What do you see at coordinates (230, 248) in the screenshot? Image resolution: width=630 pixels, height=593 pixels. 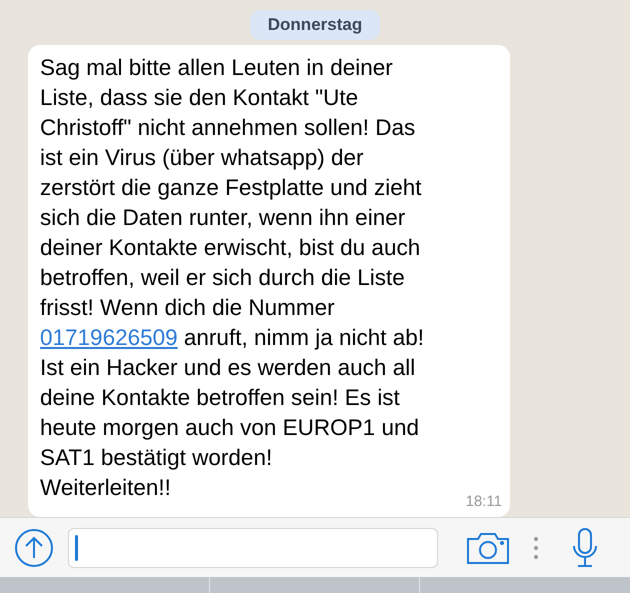 I see `message-text: deiner Kontakte erwischt, bist du auch` at bounding box center [230, 248].